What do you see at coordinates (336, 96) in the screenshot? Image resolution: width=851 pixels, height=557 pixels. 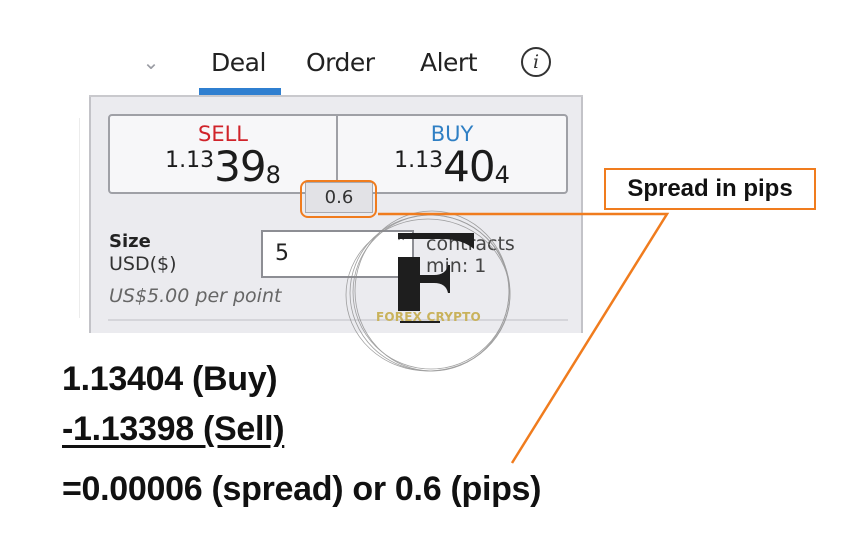 I see `tabs-divider` at bounding box center [336, 96].